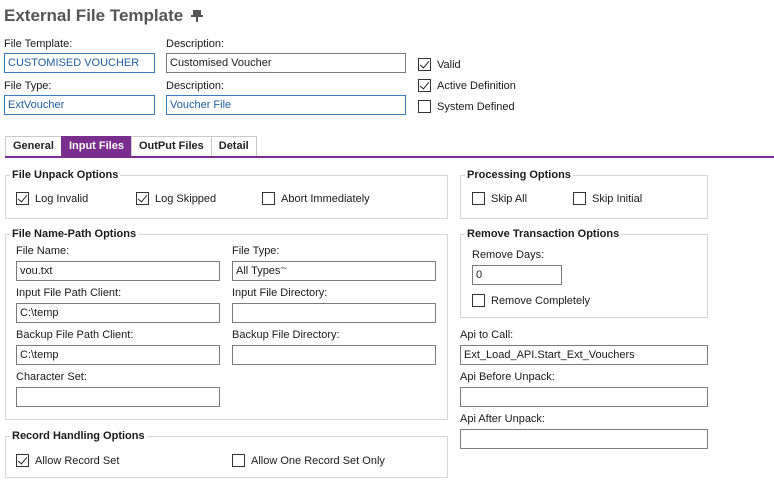 Image resolution: width=774 pixels, height=494 pixels. Describe the element at coordinates (43, 251) in the screenshot. I see `file-name-label: File Name:` at that location.